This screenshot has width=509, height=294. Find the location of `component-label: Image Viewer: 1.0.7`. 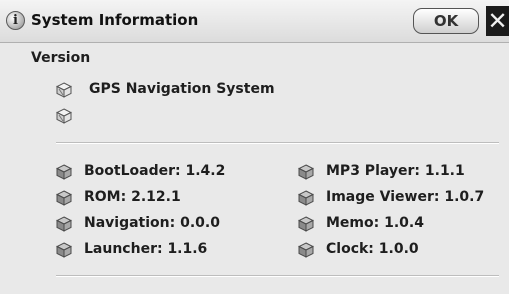

component-label: Image Viewer: 1.0.7 is located at coordinates (405, 197).